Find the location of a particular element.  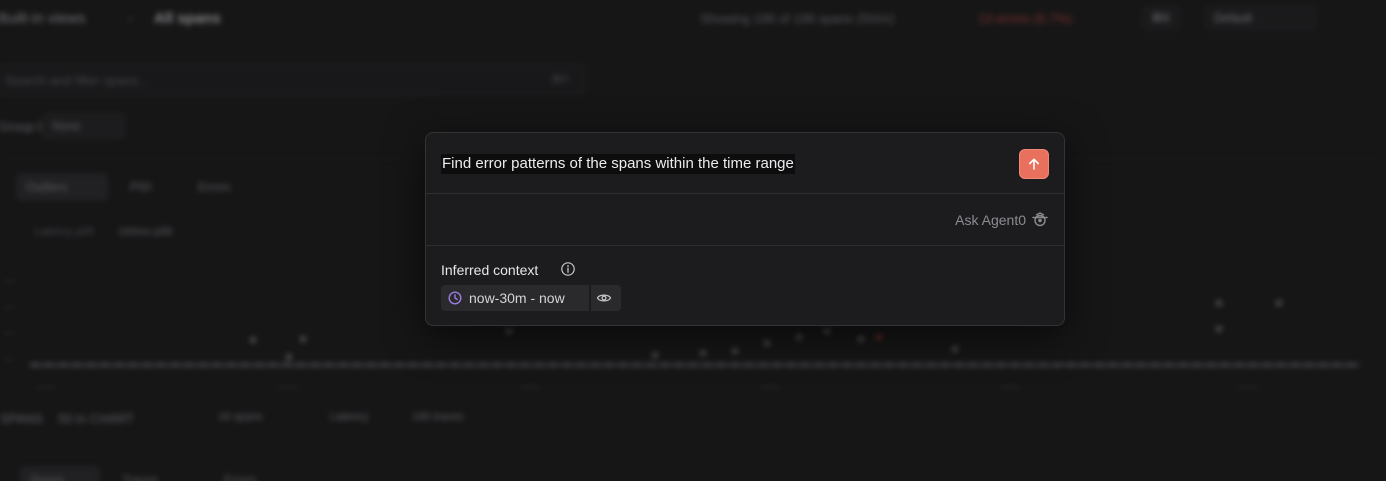

time-range-text: now-30m - now is located at coordinates (517, 298).